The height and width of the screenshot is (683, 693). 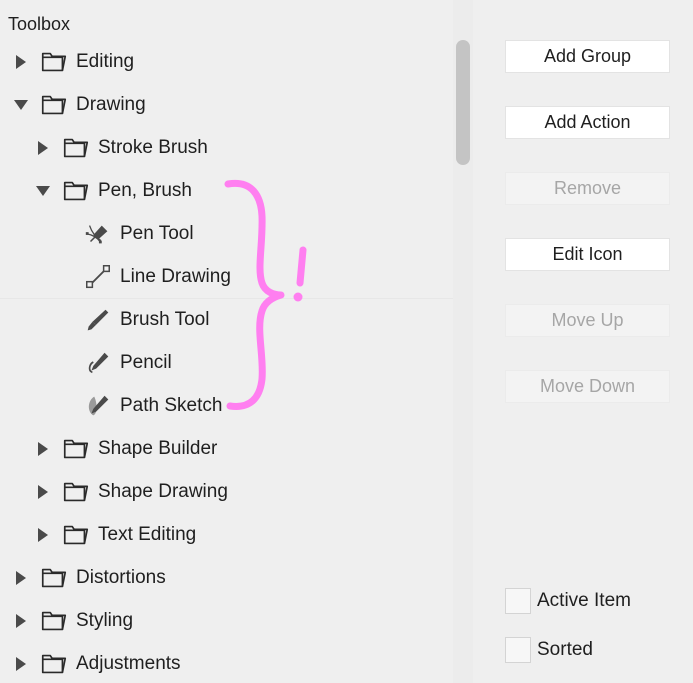 I want to click on tree-item-distortions: Distortions, so click(x=226, y=577).